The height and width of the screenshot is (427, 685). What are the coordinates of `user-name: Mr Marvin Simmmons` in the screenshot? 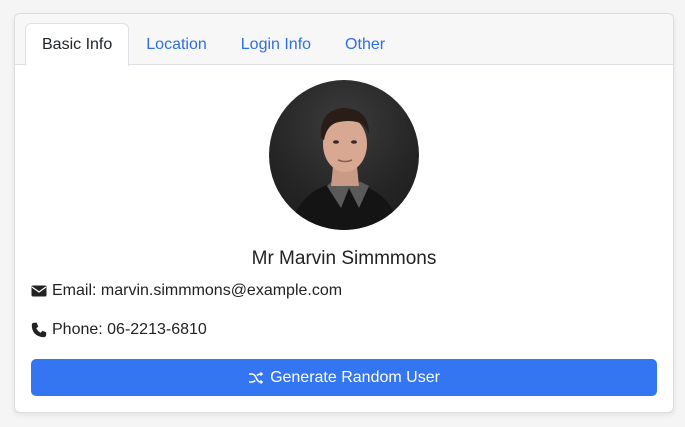 It's located at (344, 258).